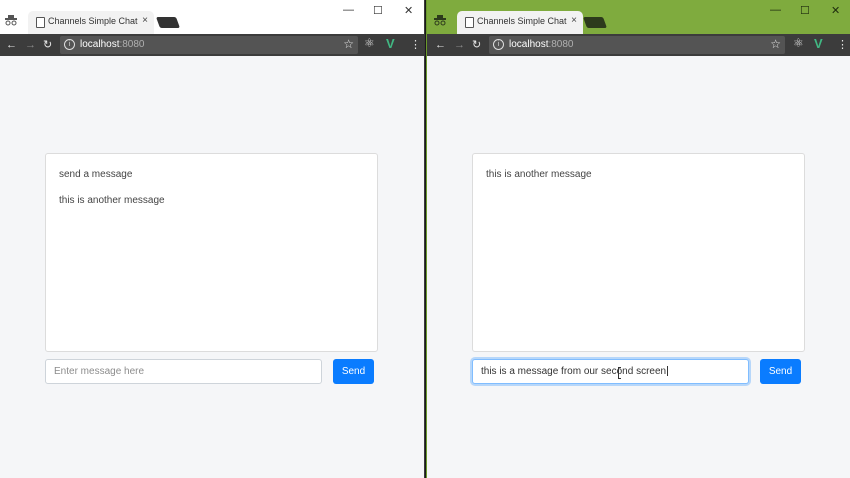 The height and width of the screenshot is (478, 850). Describe the element at coordinates (96, 174) in the screenshot. I see `chat-message: send a message` at that location.